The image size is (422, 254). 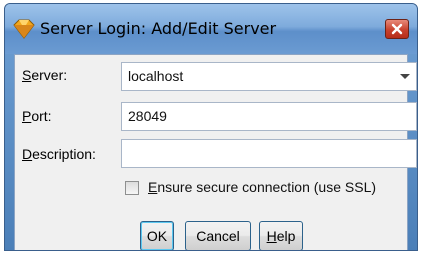 I want to click on chevron-down-icon, so click(x=405, y=76).